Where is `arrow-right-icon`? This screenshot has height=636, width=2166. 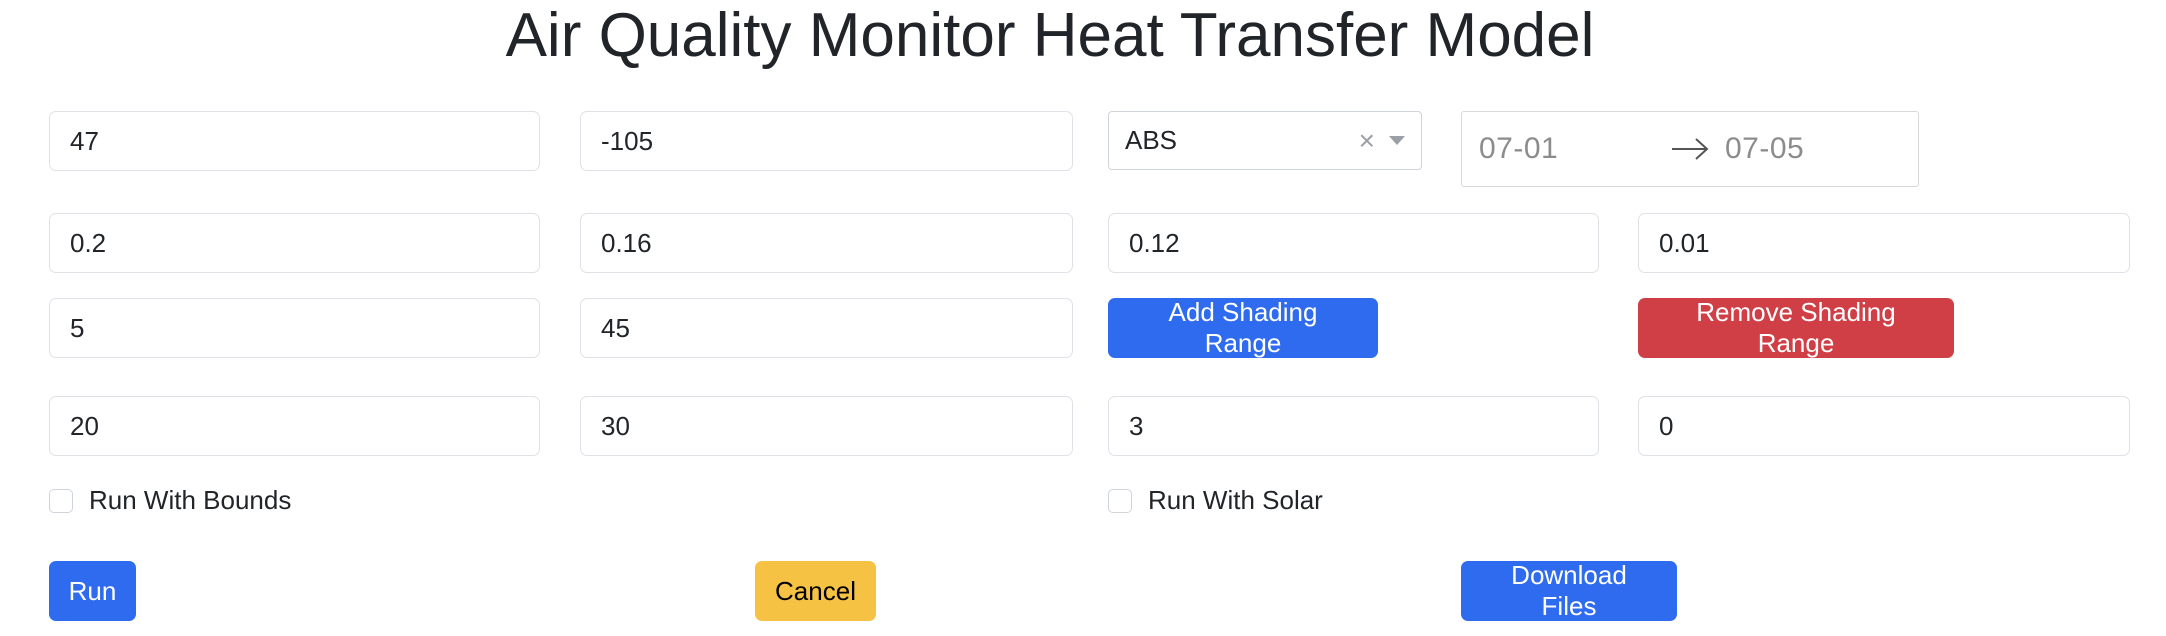 arrow-right-icon is located at coordinates (1690, 149).